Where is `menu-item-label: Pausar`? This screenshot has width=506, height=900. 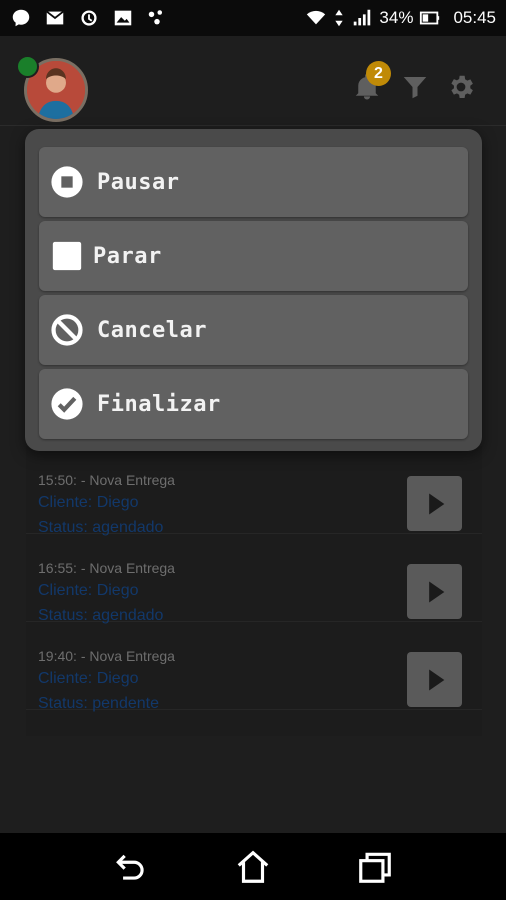
menu-item-label: Pausar is located at coordinates (138, 182).